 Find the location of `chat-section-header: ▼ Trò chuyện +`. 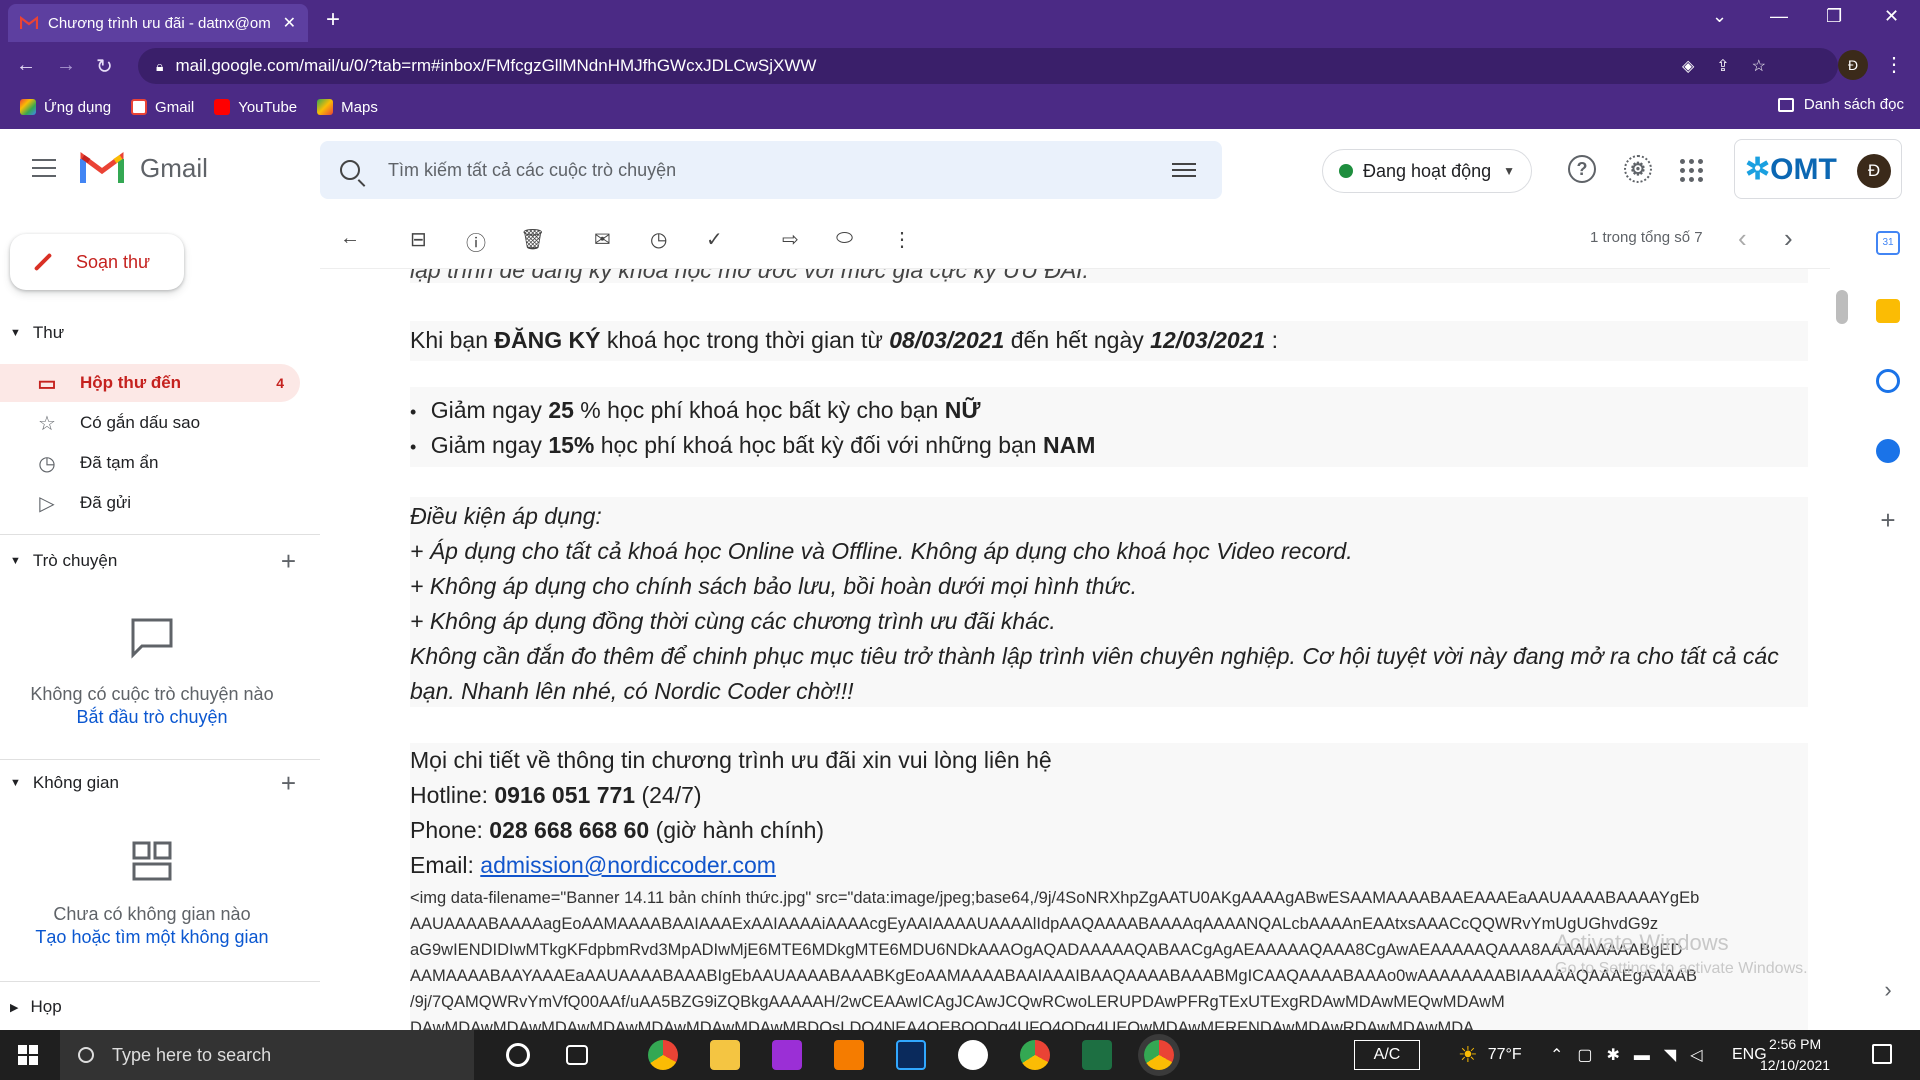

chat-section-header: ▼ Trò chuyện + is located at coordinates (160, 561).